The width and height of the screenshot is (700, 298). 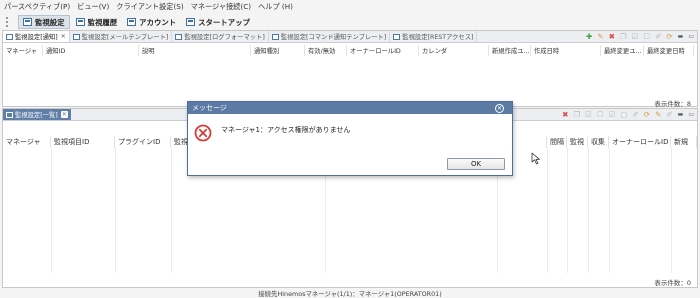 What do you see at coordinates (476, 164) in the screenshot?
I see `ok-button: OK` at bounding box center [476, 164].